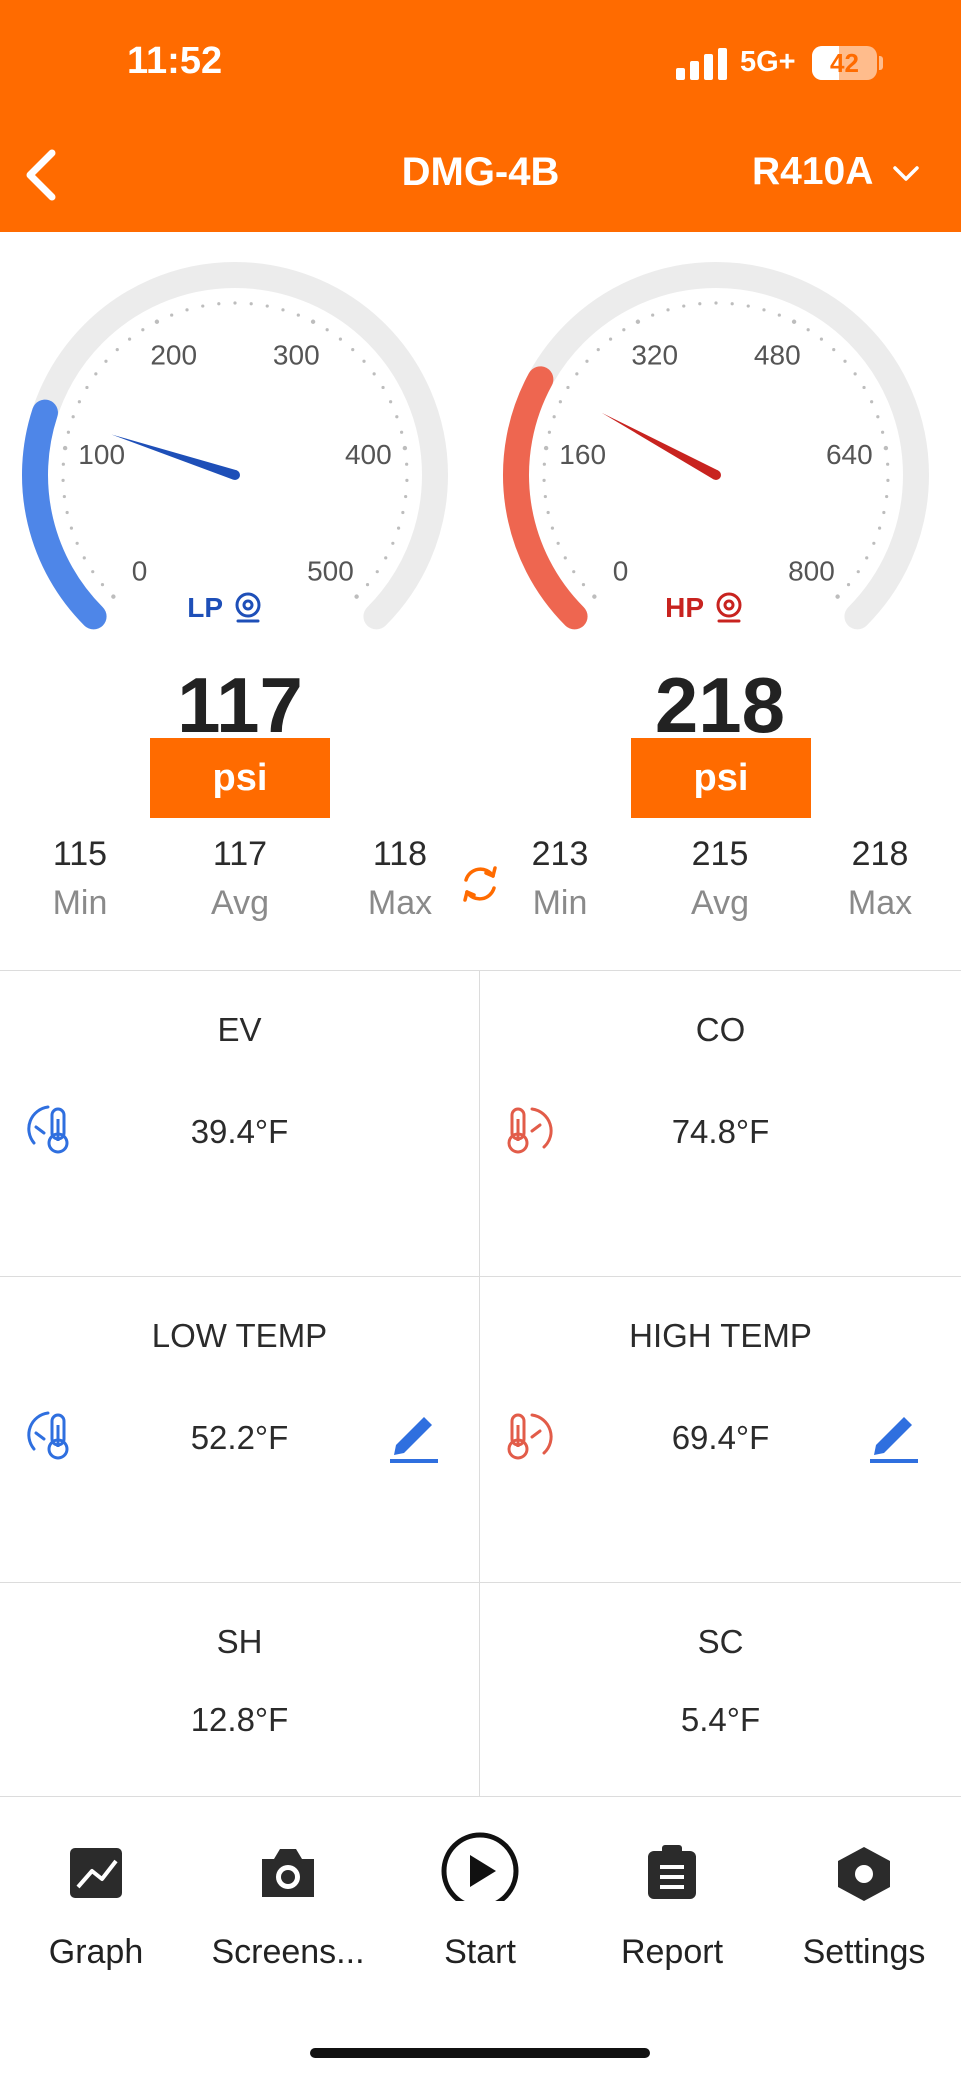 The width and height of the screenshot is (961, 2082). I want to click on hp-max: 218 Max, so click(880, 878).